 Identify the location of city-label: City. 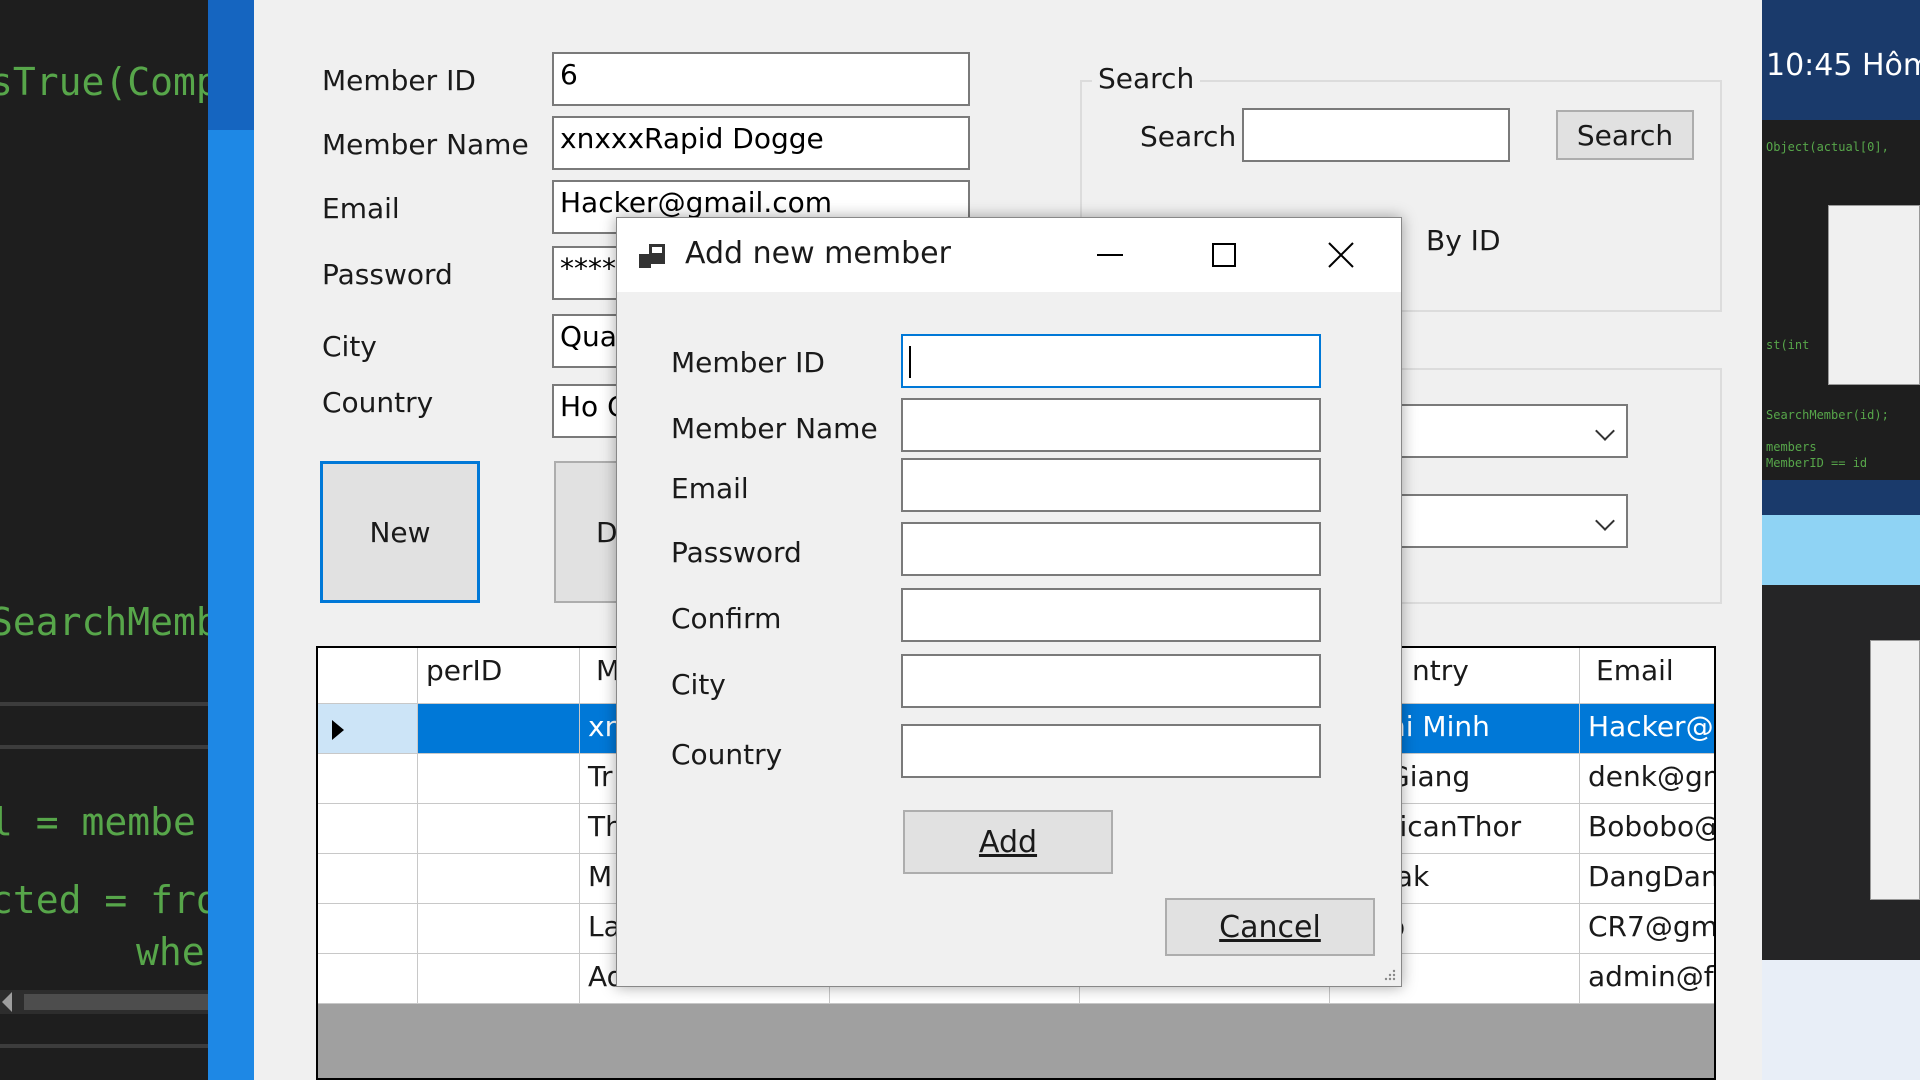
(349, 346).